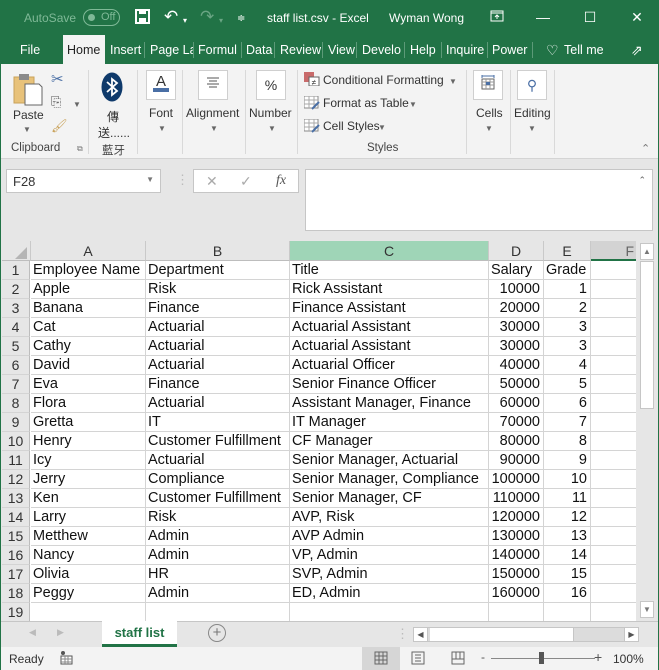 The height and width of the screenshot is (670, 659). I want to click on close-button: ✕, so click(637, 17).